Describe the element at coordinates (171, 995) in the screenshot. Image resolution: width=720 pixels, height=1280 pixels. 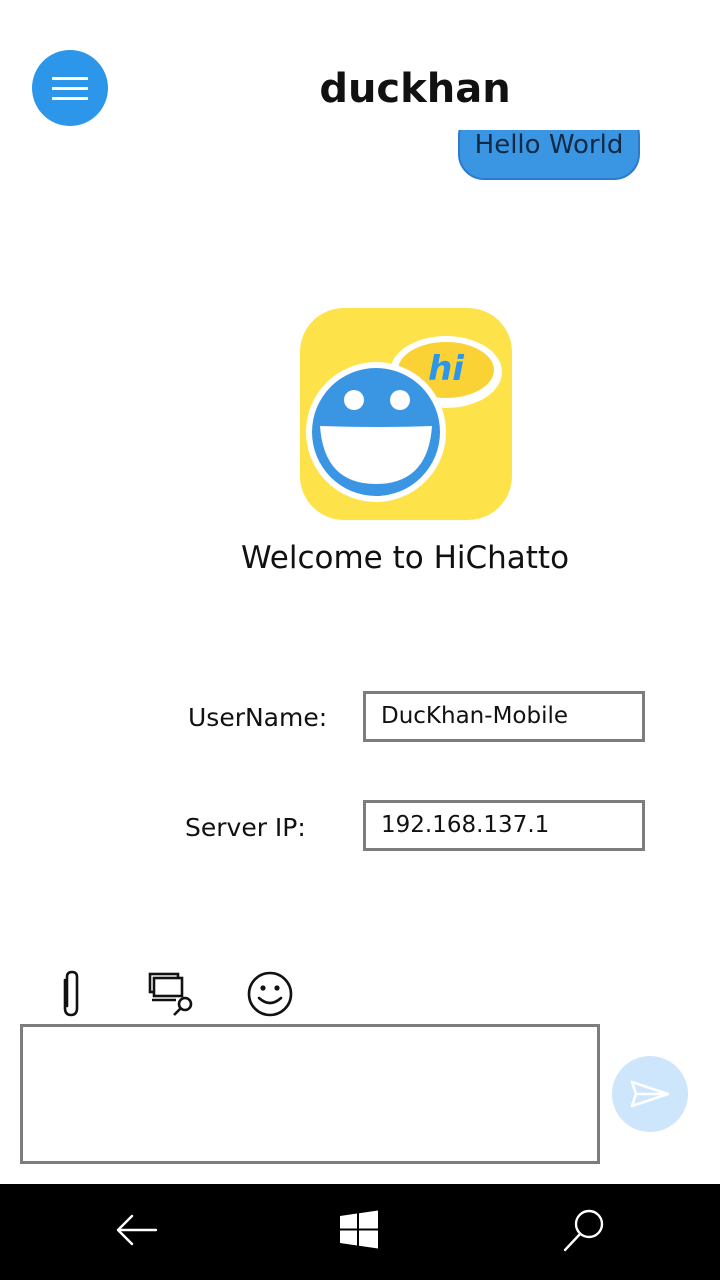
I see `image-search-icon` at that location.